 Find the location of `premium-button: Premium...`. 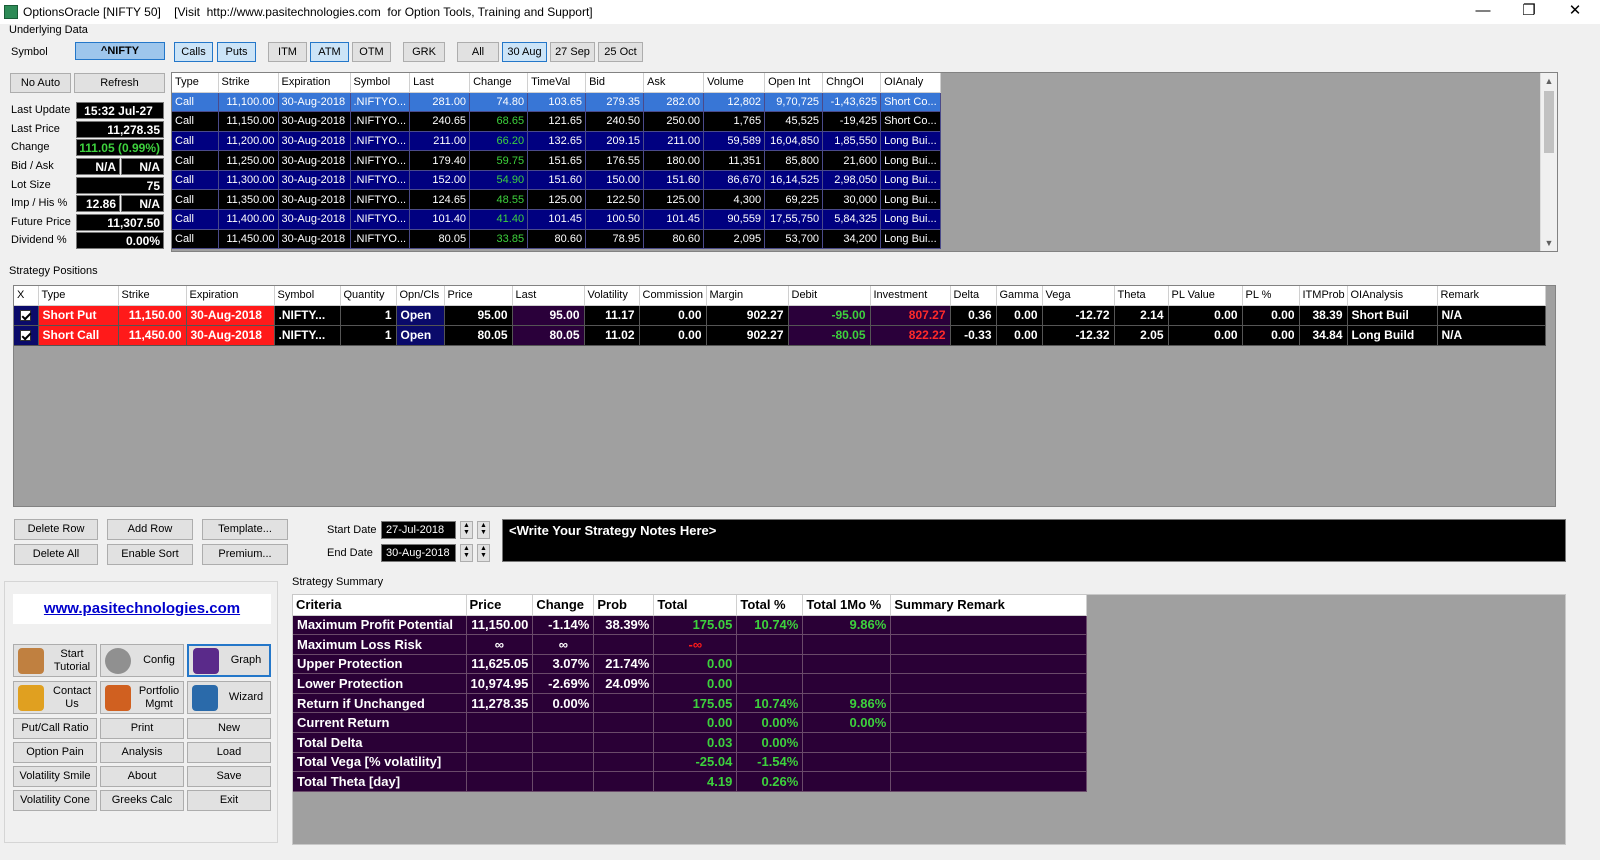

premium-button: Premium... is located at coordinates (245, 554).